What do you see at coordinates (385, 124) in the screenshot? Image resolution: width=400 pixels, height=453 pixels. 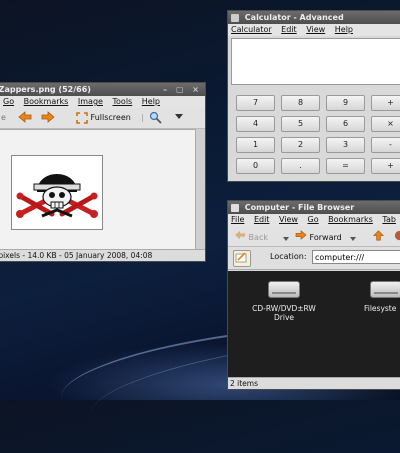 I see `key-multiply: ×` at bounding box center [385, 124].